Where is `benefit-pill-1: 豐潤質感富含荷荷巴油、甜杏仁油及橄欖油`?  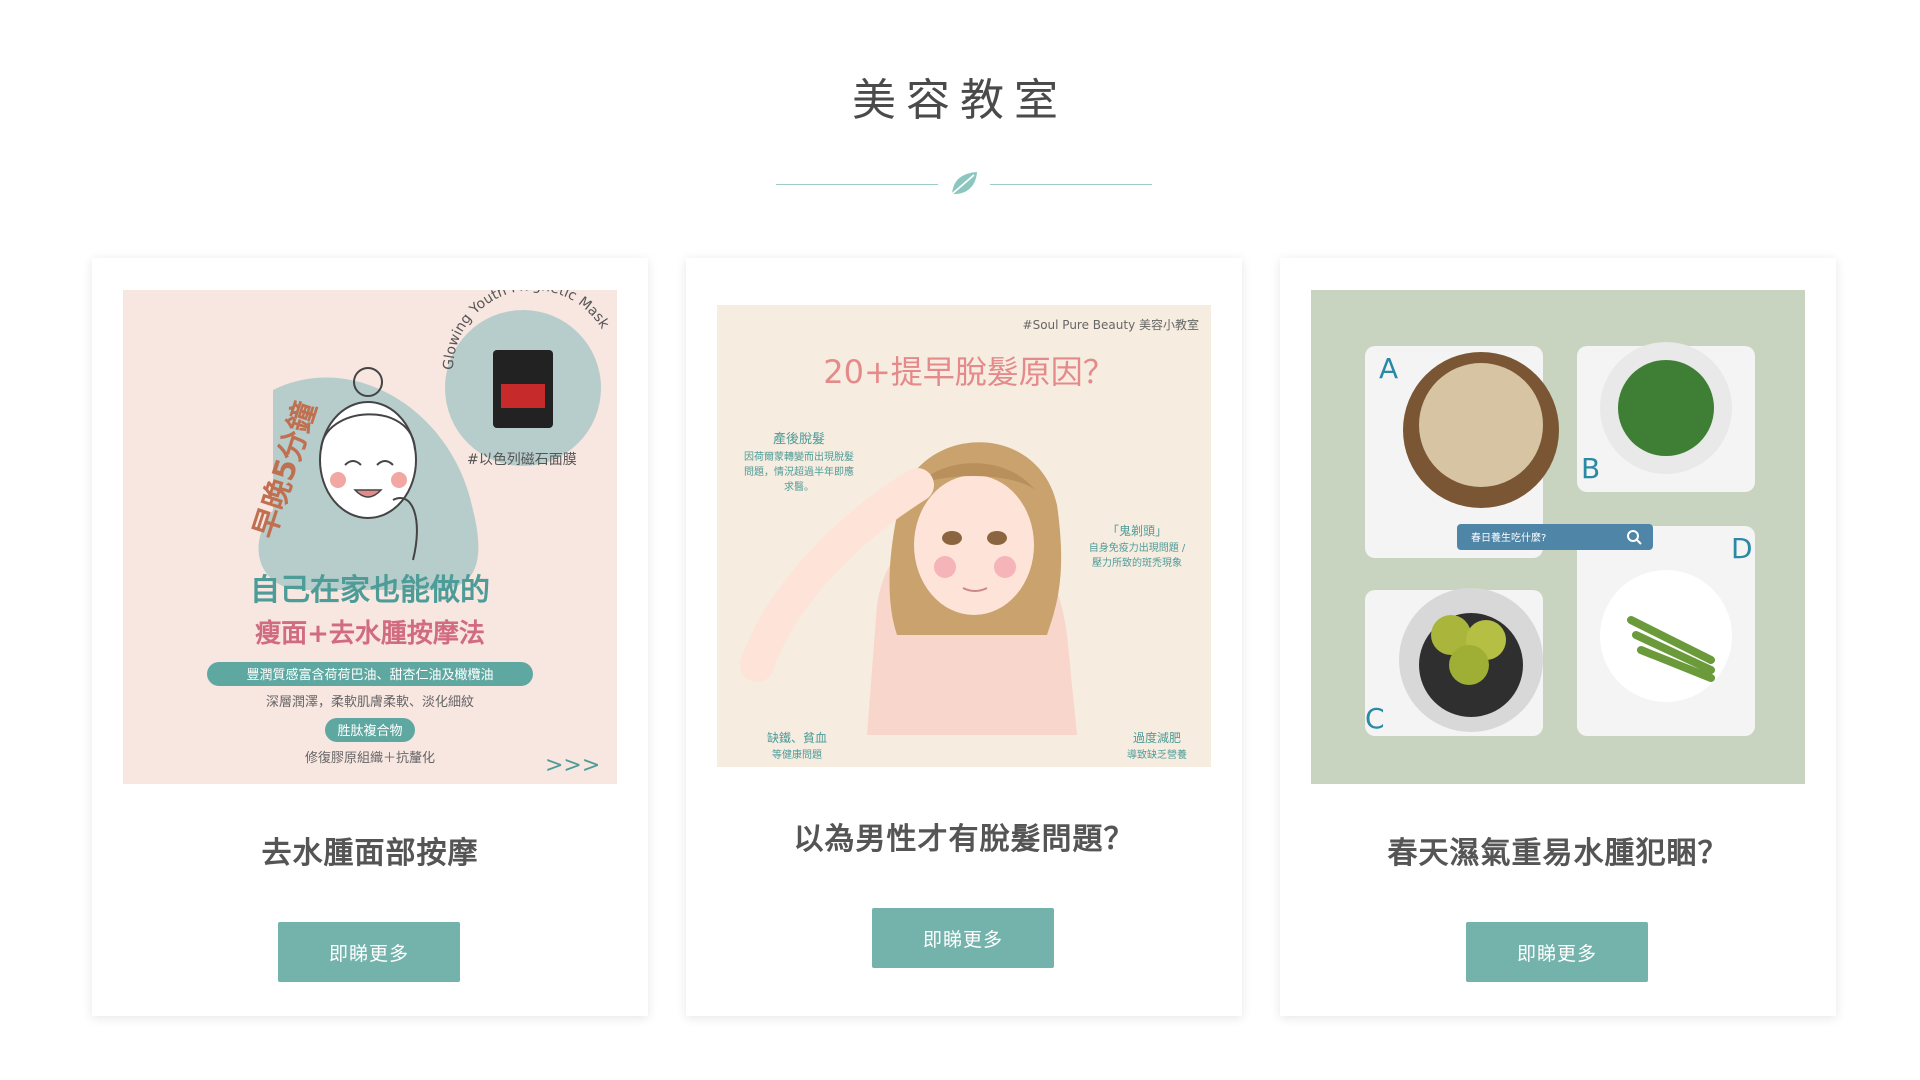
benefit-pill-1: 豐潤質感富含荷荷巴油、甜杏仁油及橄欖油 is located at coordinates (369, 675).